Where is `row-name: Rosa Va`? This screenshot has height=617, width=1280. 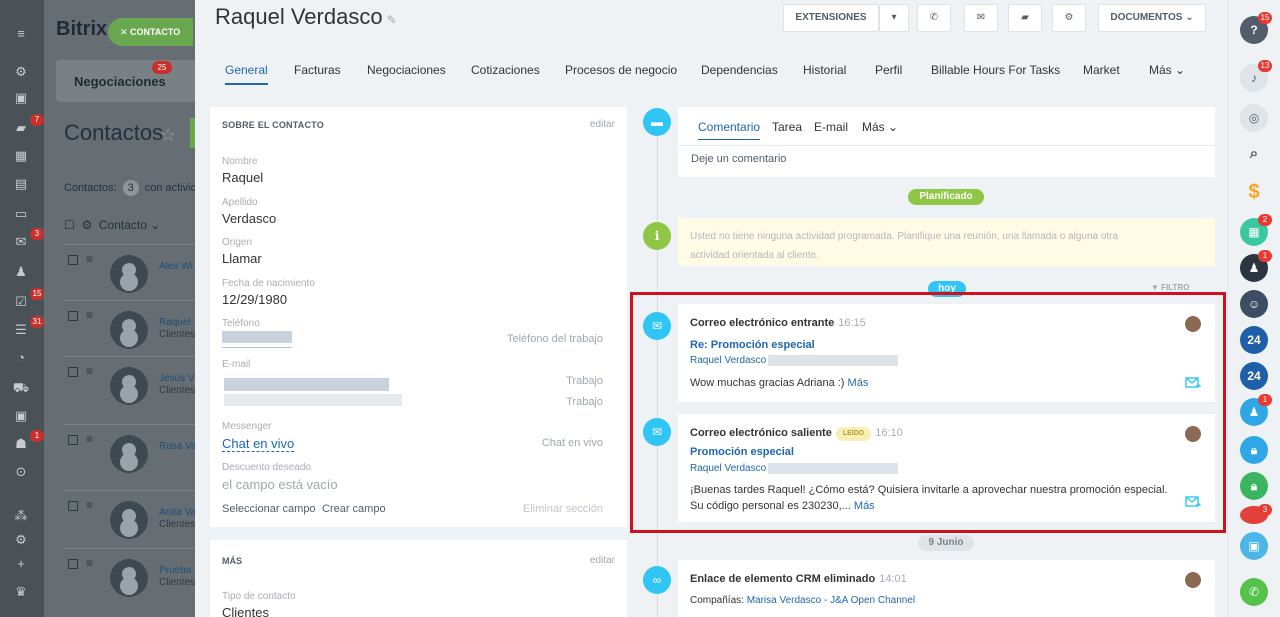 row-name: Rosa Va is located at coordinates (177, 446).